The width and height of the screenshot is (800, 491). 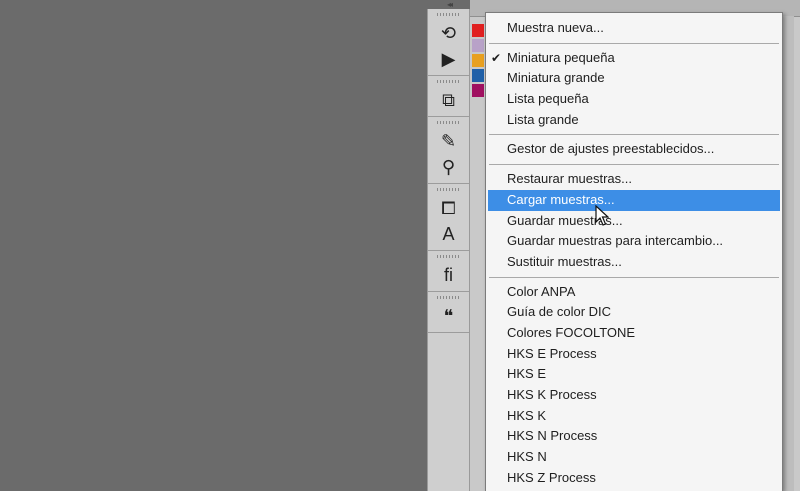 What do you see at coordinates (634, 436) in the screenshot?
I see `menu-item: HKS N Process` at bounding box center [634, 436].